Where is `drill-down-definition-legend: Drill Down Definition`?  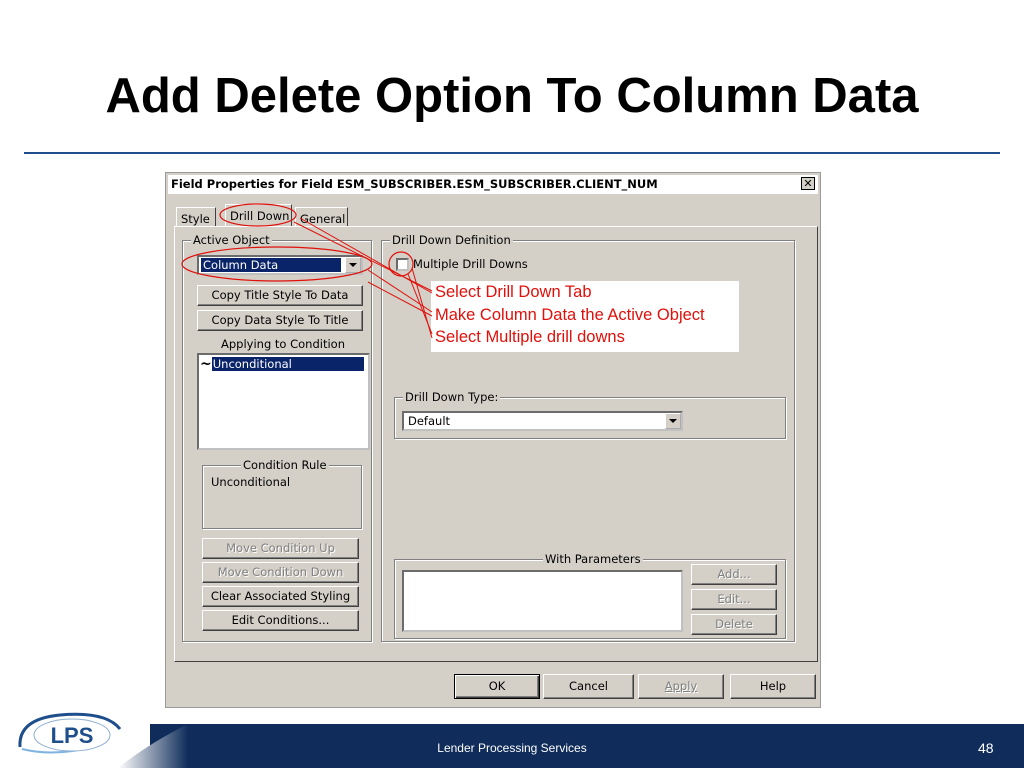 drill-down-definition-legend: Drill Down Definition is located at coordinates (451, 240).